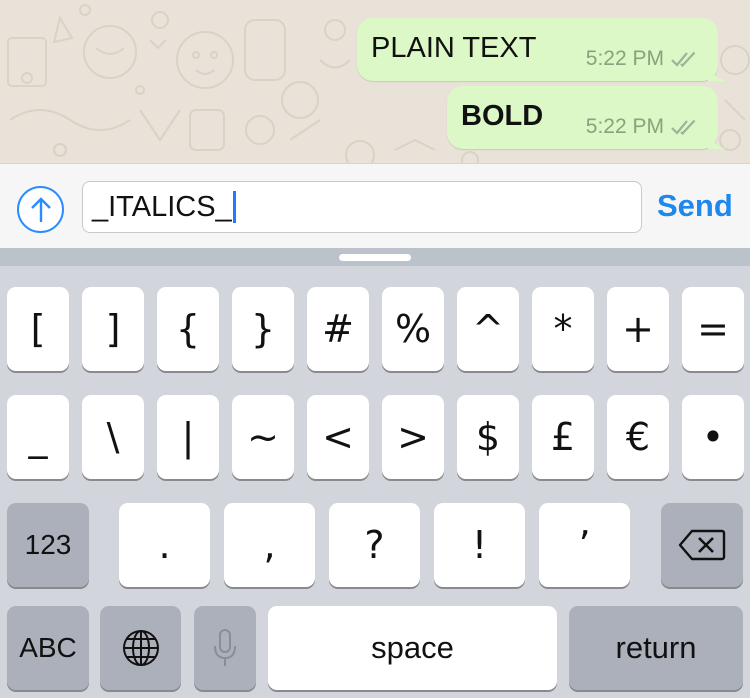 This screenshot has height=698, width=750. I want to click on space-key: space, so click(412, 648).